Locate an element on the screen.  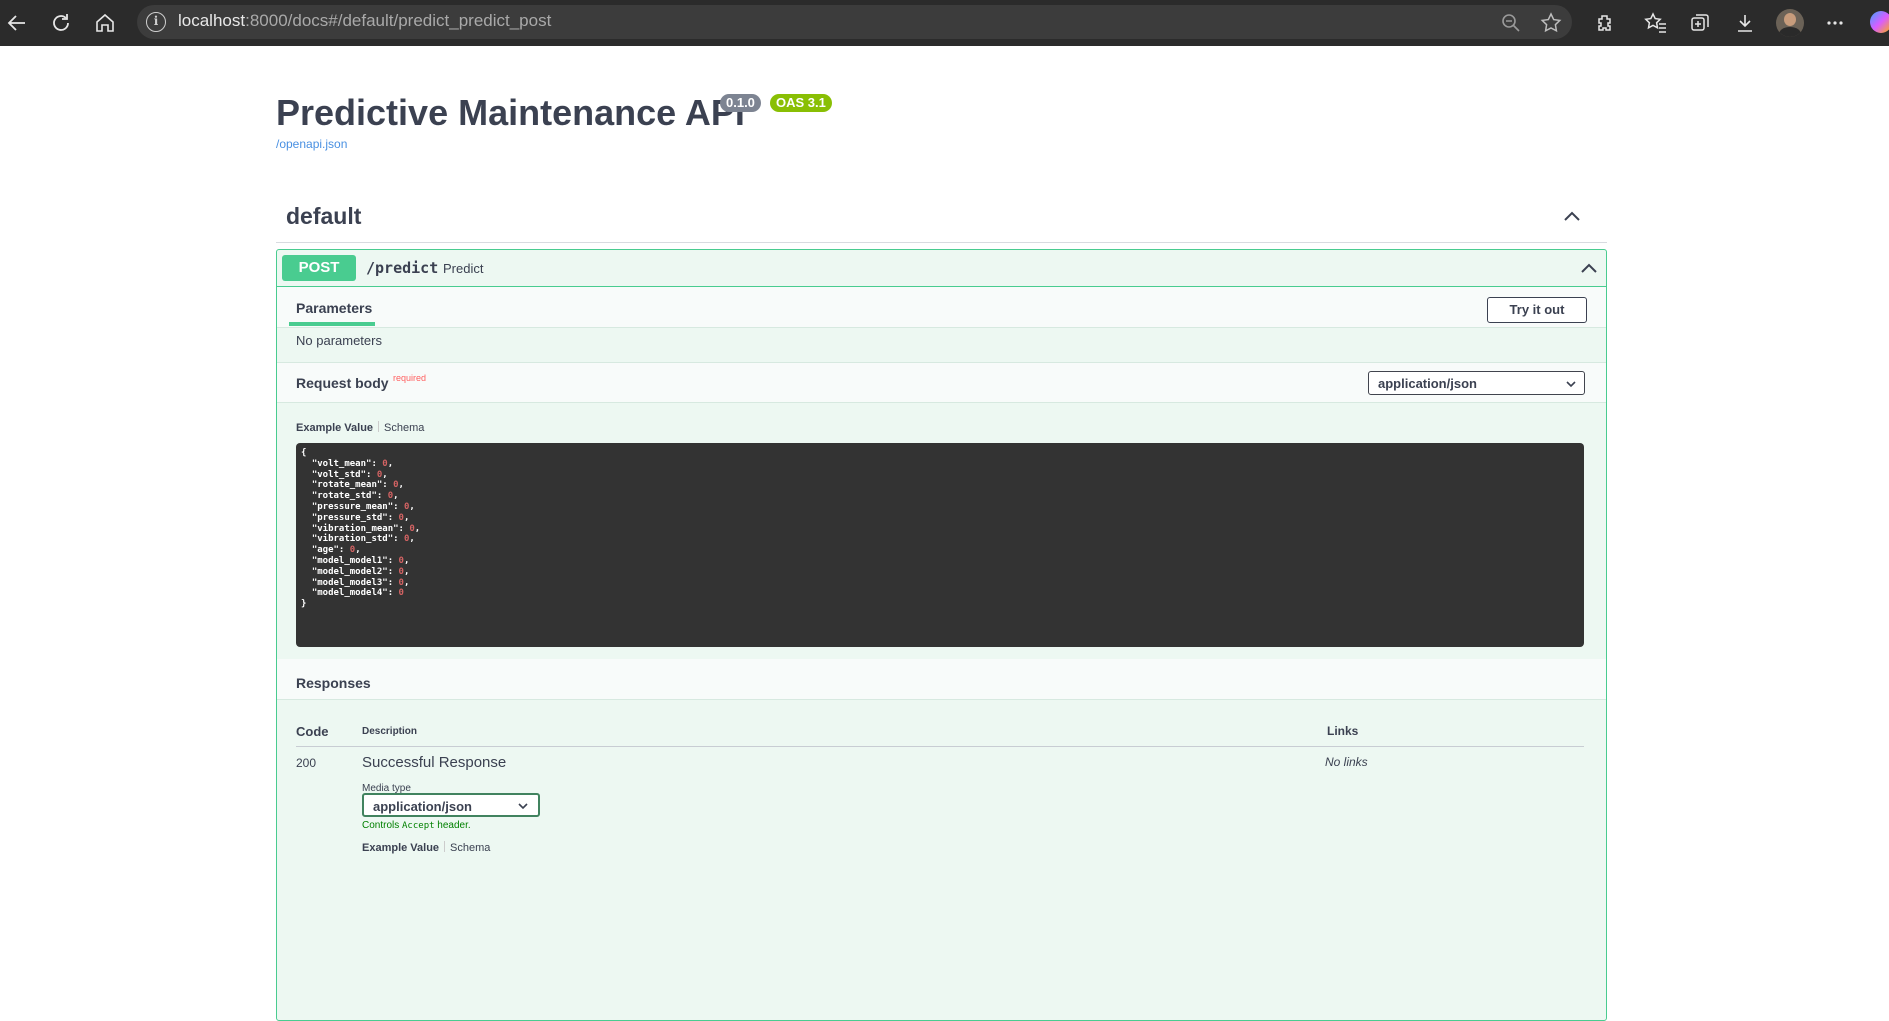
operation-summary-text: Predict is located at coordinates (463, 268).